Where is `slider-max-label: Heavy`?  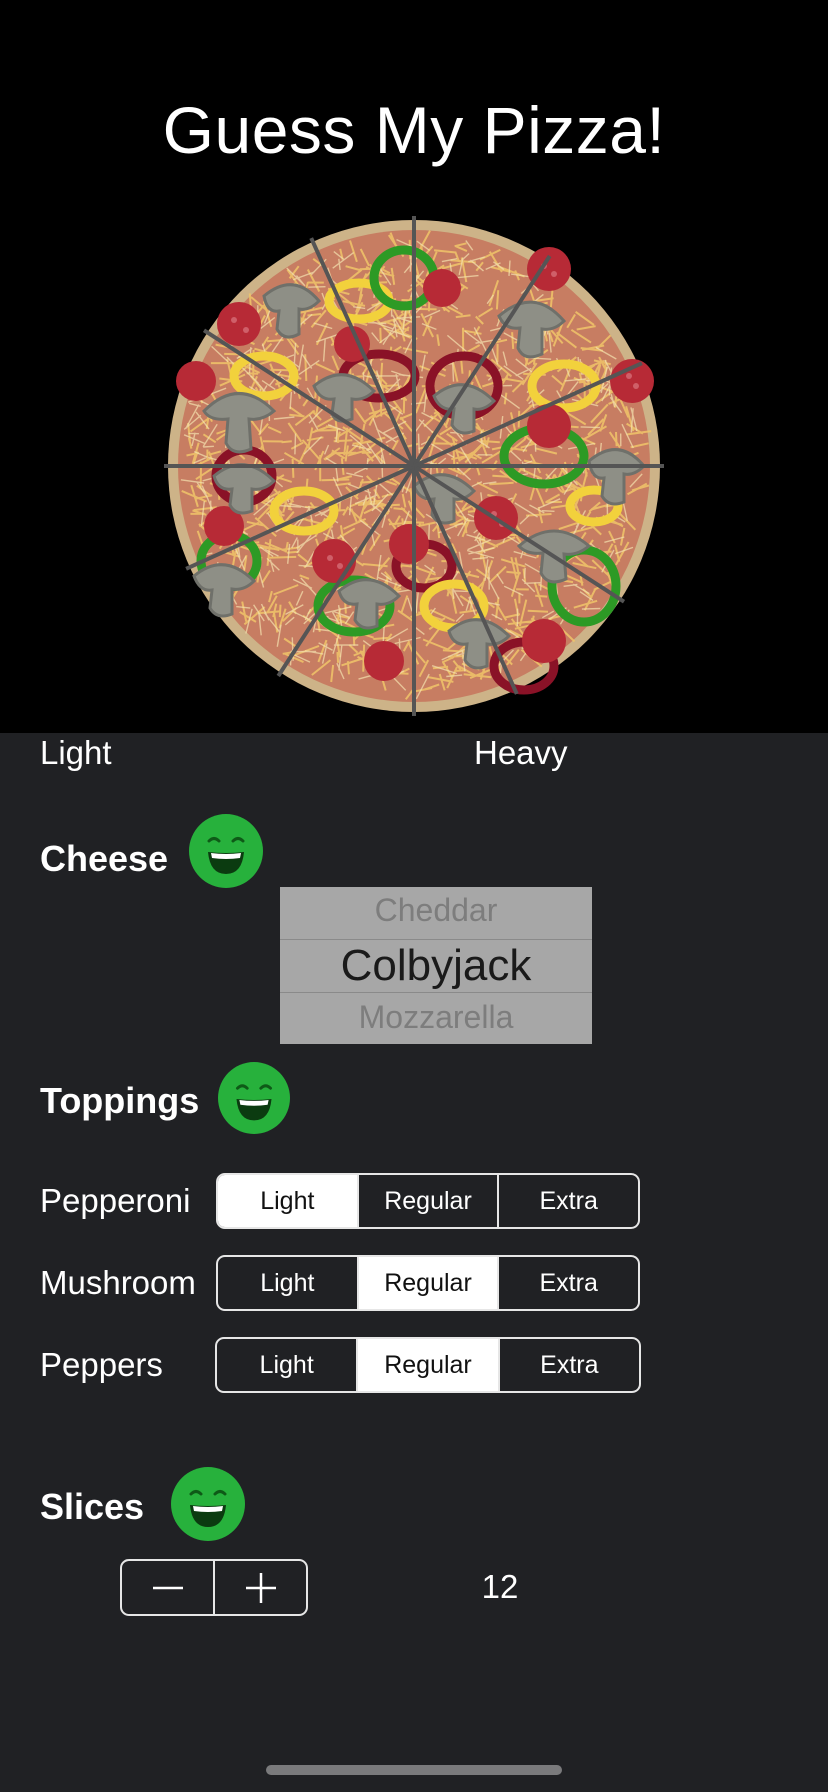
slider-max-label: Heavy is located at coordinates (521, 752).